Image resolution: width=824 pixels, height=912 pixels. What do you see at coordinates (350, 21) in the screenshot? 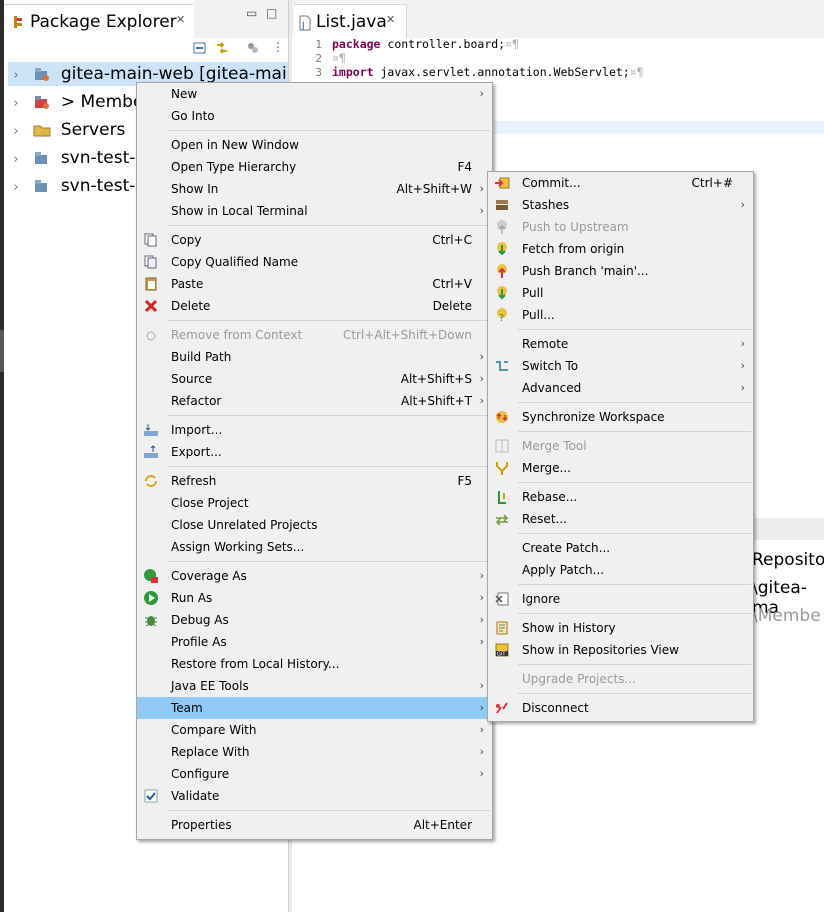
I see `tab-list-java: J List.java ✕` at bounding box center [350, 21].